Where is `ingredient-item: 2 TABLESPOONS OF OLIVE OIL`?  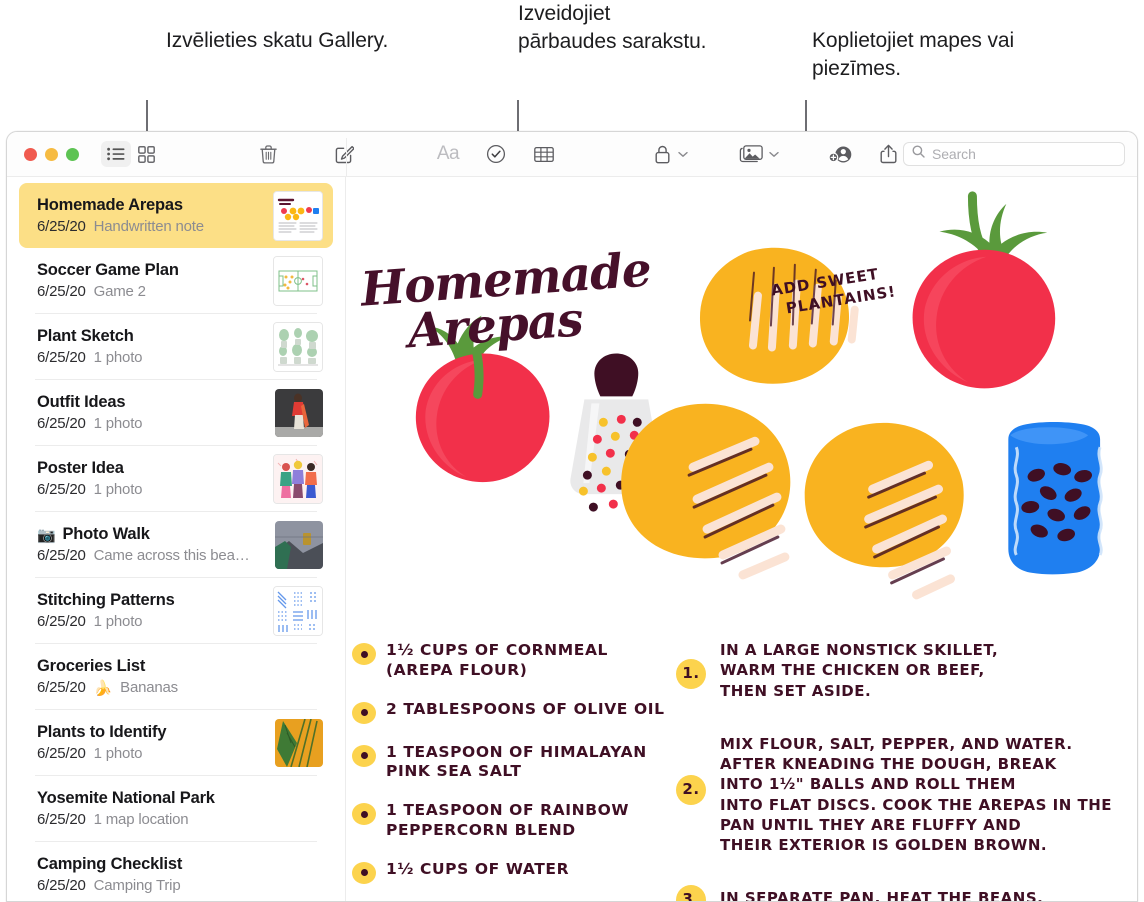
ingredient-item: 2 TABLESPOONS OF OLIVE OIL is located at coordinates (517, 712).